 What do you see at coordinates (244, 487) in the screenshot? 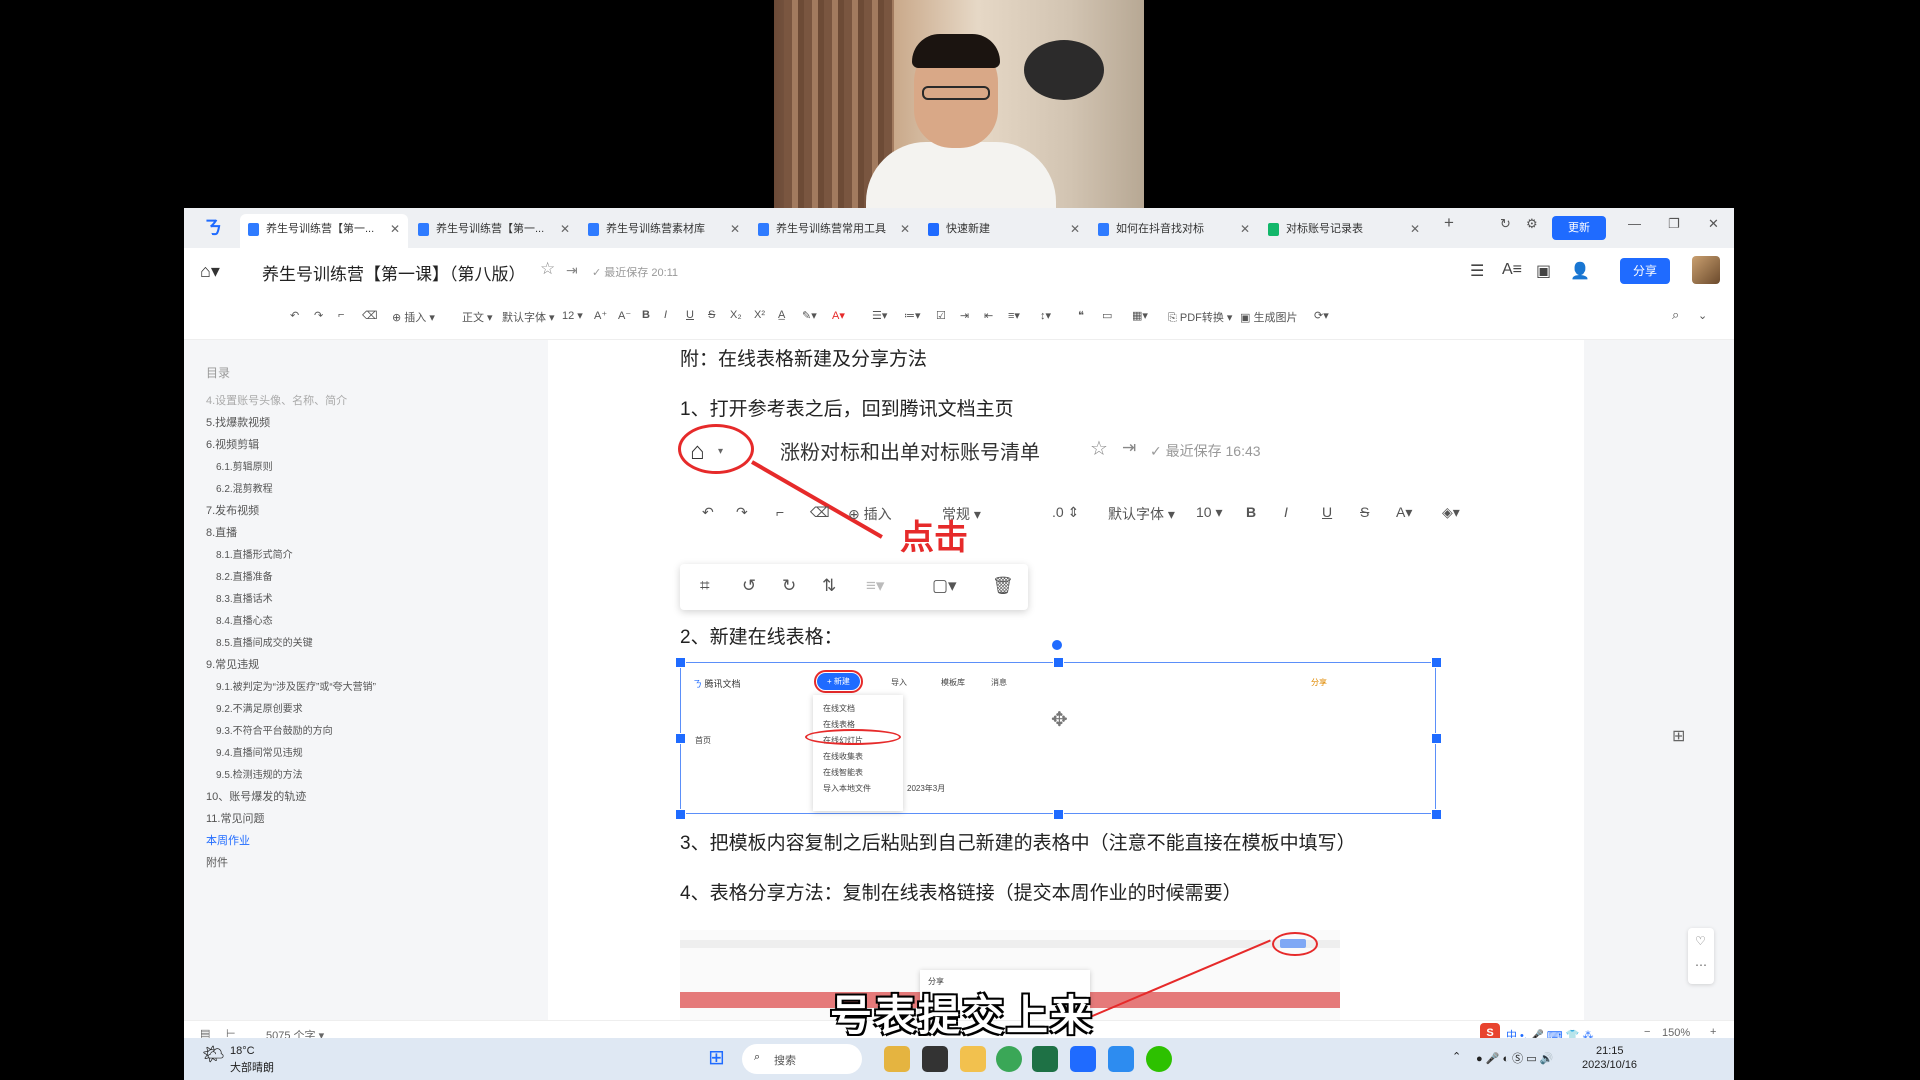
I see `toc-item: 6.2.混剪教程` at bounding box center [244, 487].